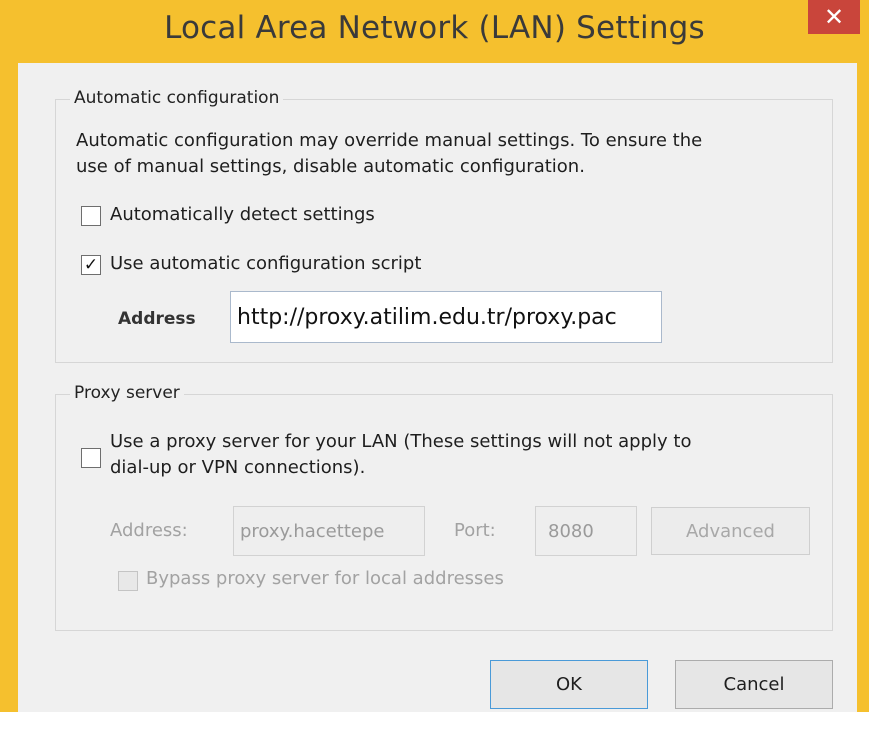  I want to click on close-button: ✕, so click(834, 17).